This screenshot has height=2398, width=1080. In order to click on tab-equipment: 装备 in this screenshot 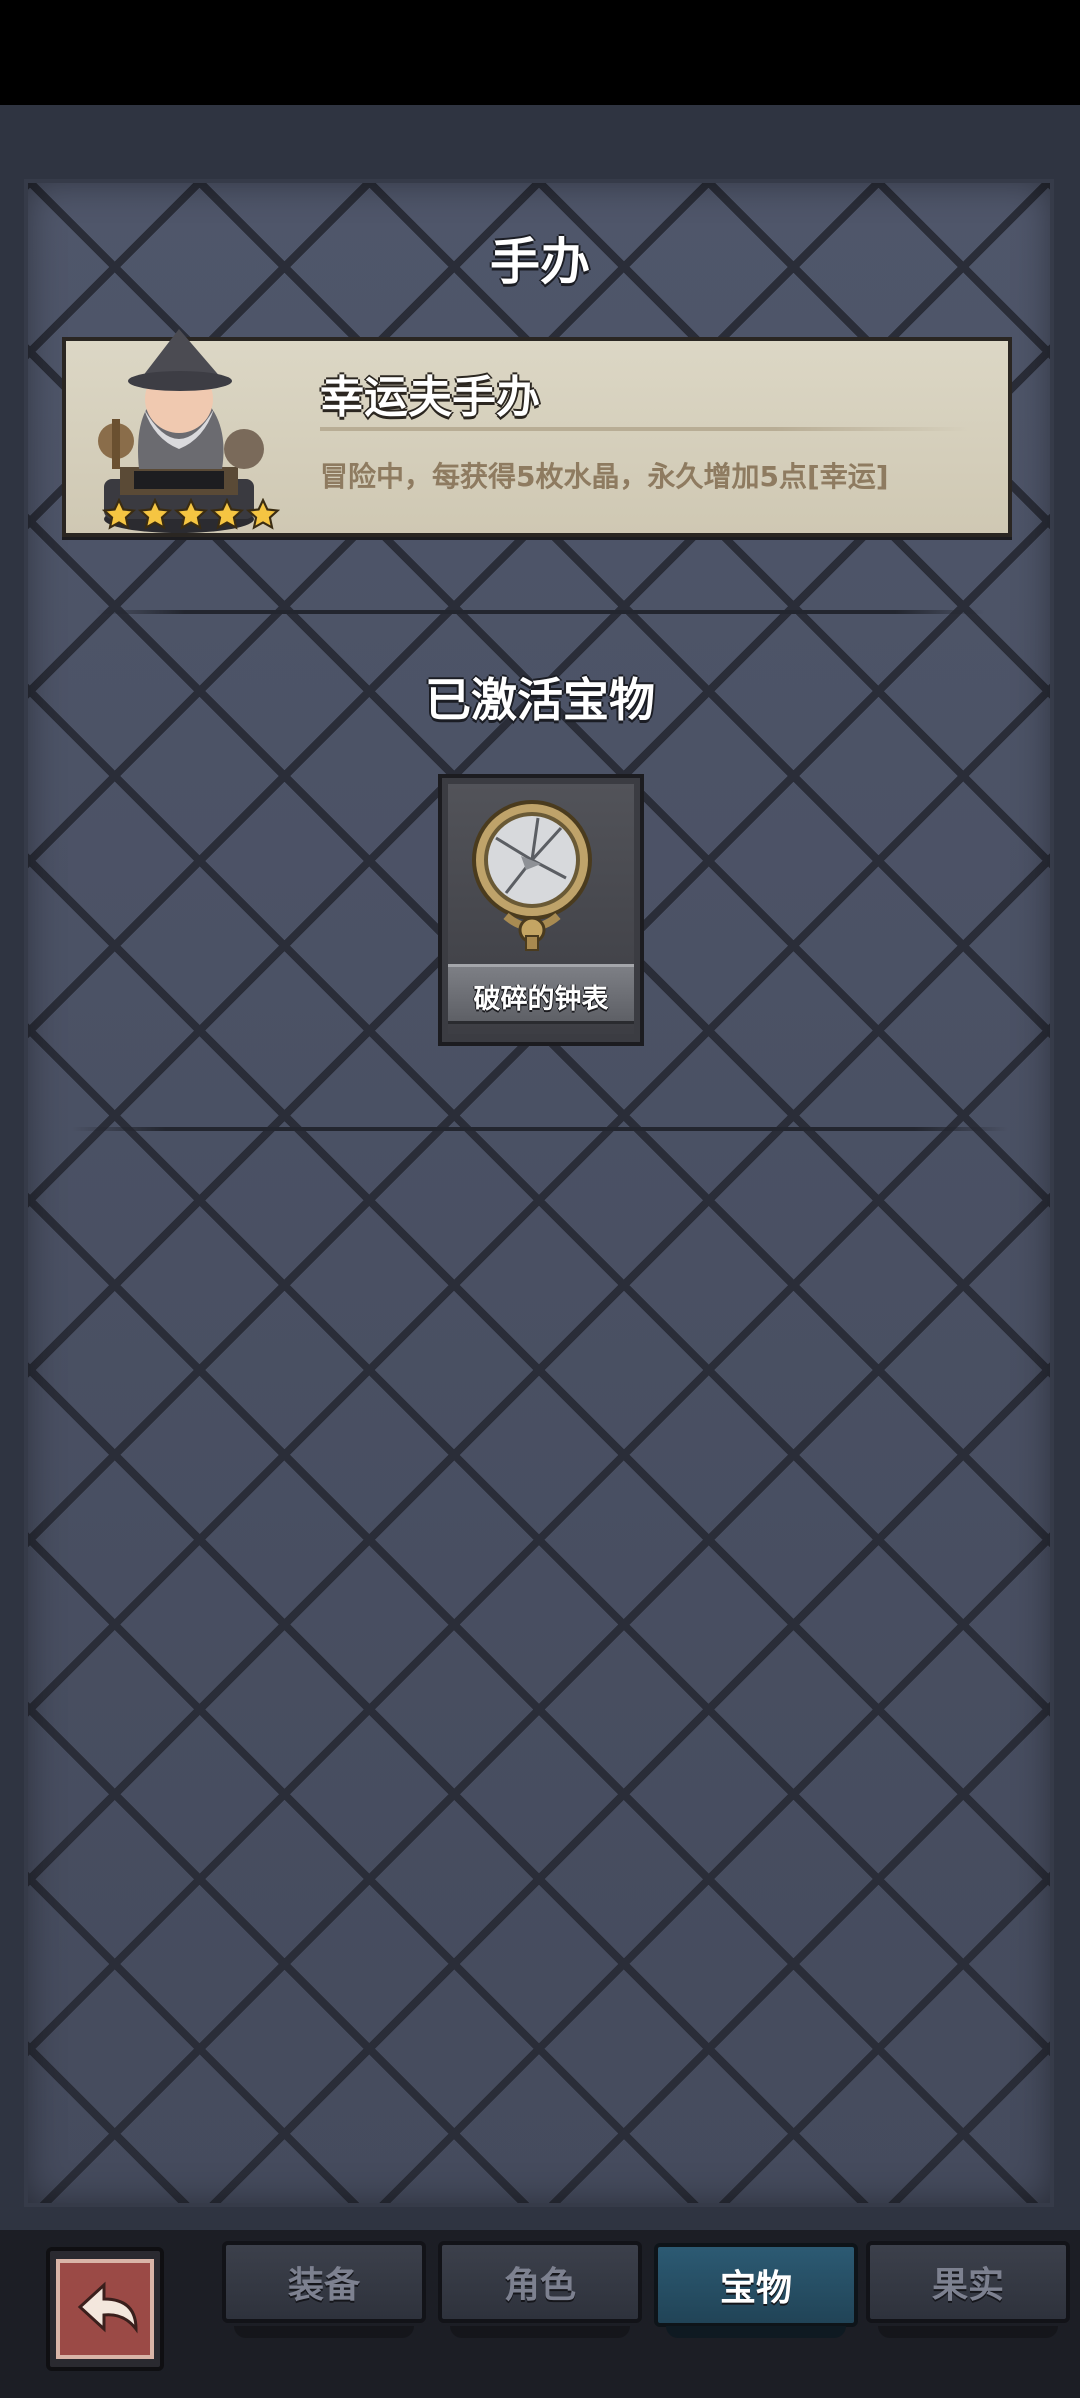, I will do `click(324, 2282)`.